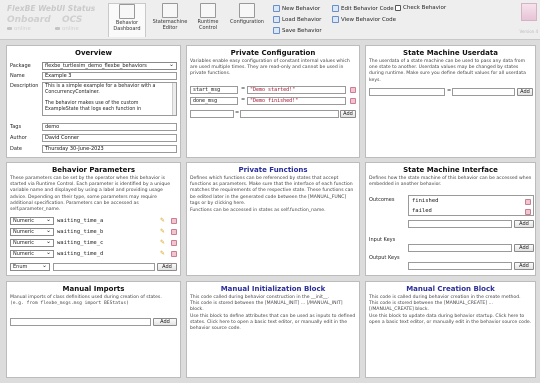 Image resolution: width=540 pixels, height=383 pixels. Describe the element at coordinates (80, 232) in the screenshot. I see `param-name: waiting_time_b` at that location.